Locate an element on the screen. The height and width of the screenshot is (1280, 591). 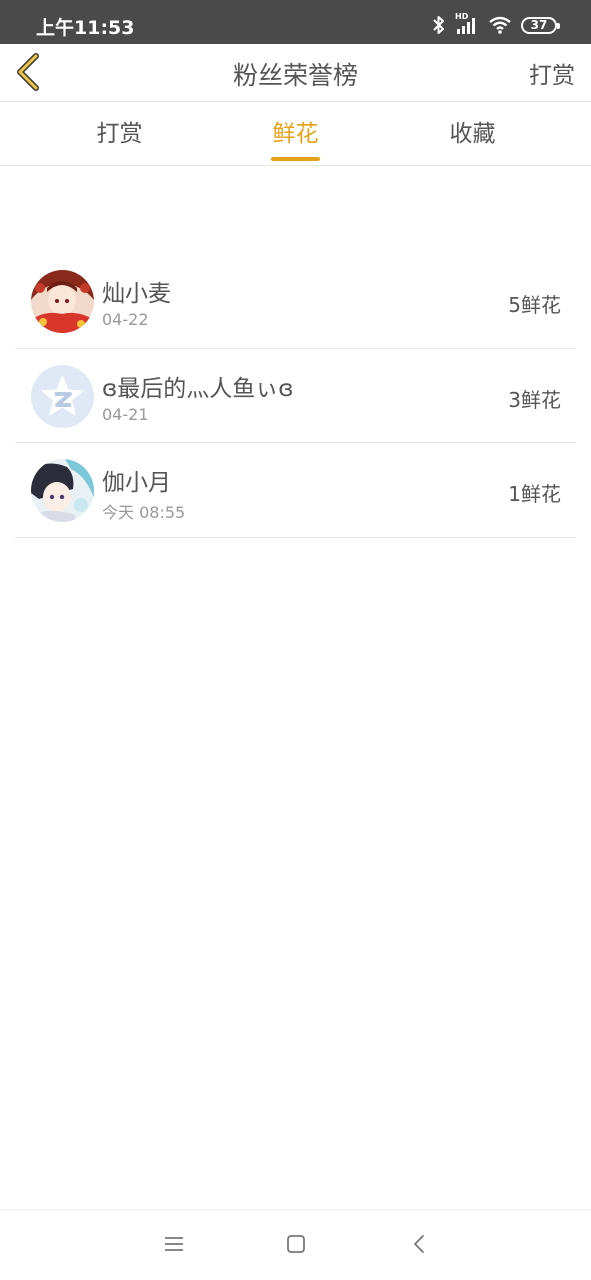
fan-date: 今天 08:55 is located at coordinates (144, 512).